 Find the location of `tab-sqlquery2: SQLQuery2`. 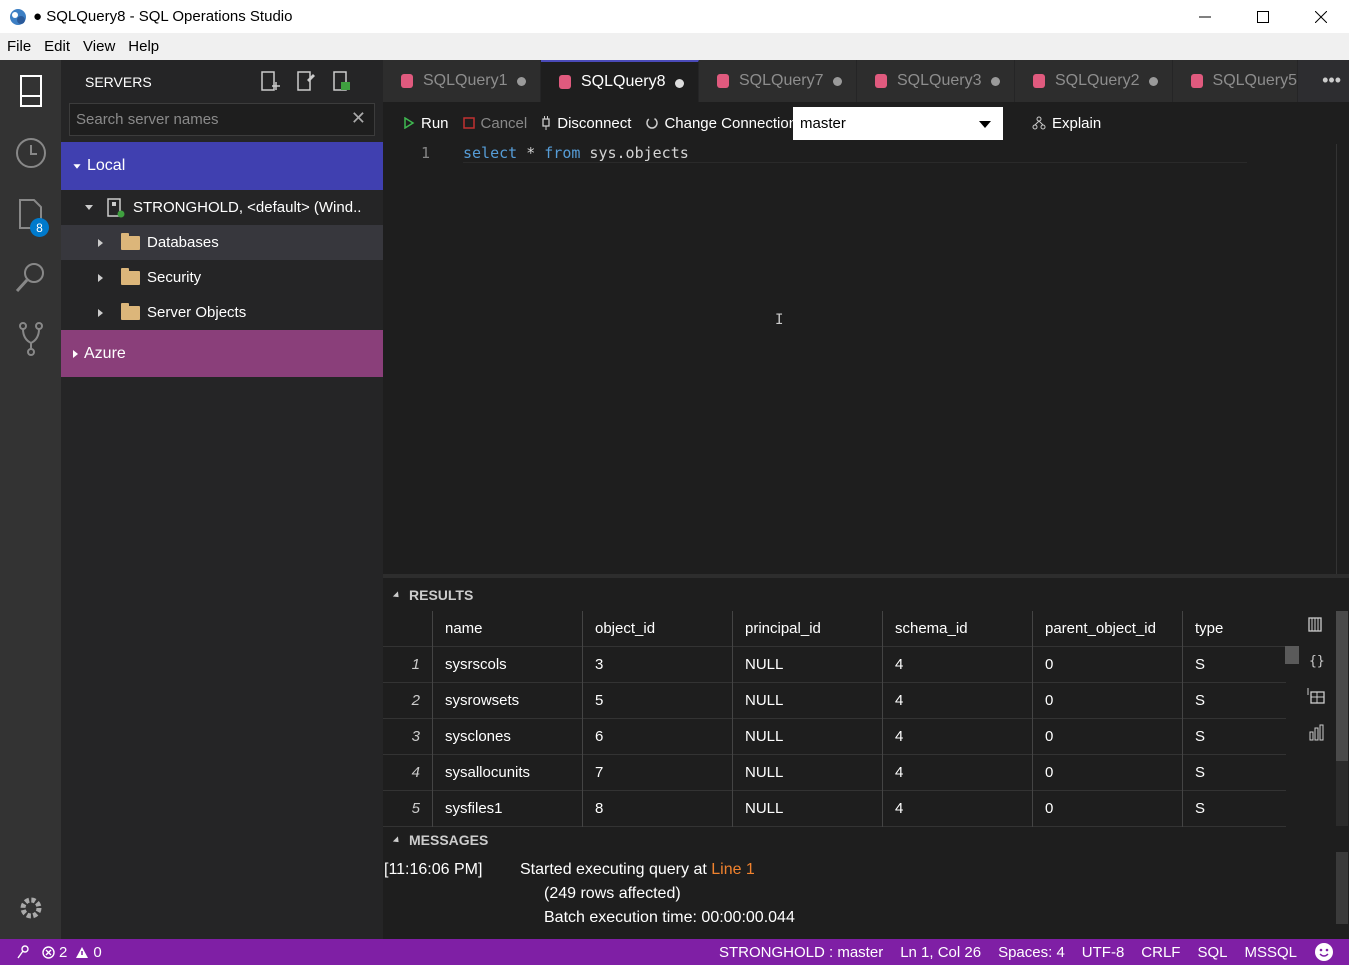

tab-sqlquery2: SQLQuery2 is located at coordinates (1094, 81).